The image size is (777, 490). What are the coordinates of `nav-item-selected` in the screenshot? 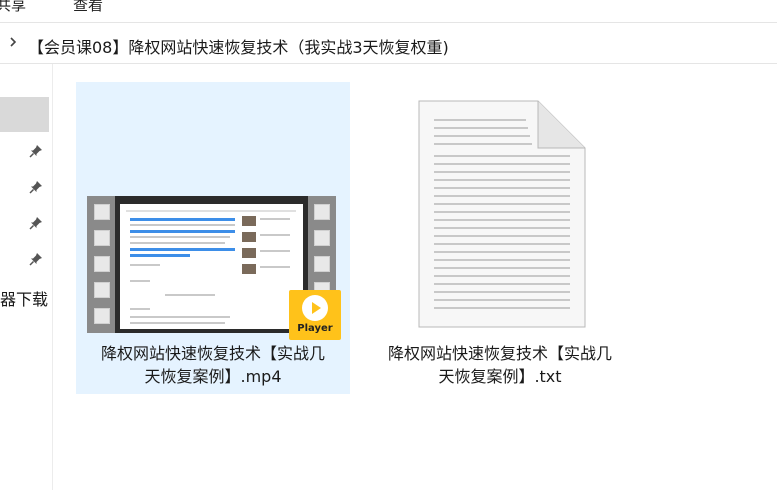 It's located at (24, 114).